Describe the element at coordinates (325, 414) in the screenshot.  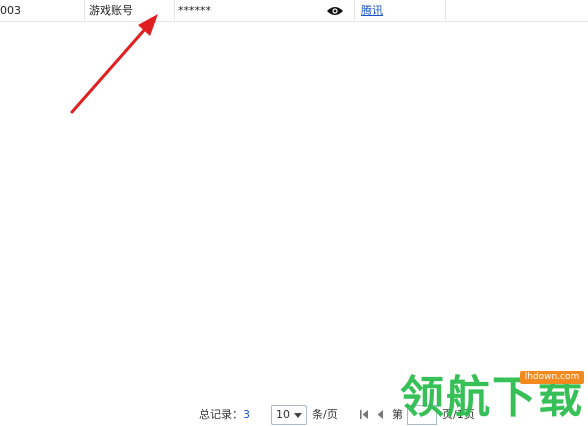
I see `per-page-label: 条/页` at that location.